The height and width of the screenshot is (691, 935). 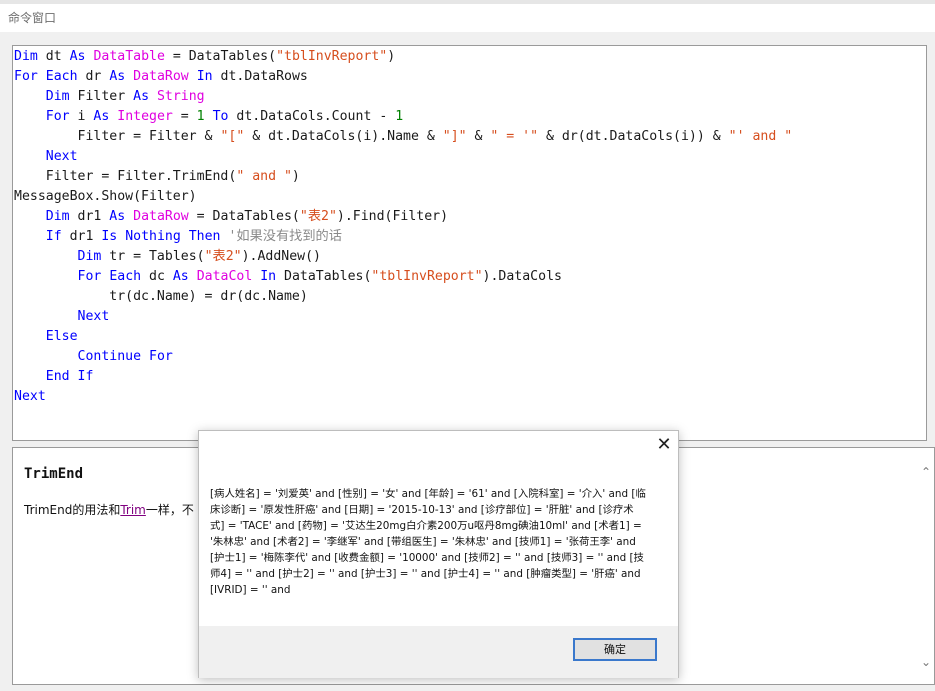 What do you see at coordinates (926, 662) in the screenshot?
I see `scroll-down-icon: ⌄` at bounding box center [926, 662].